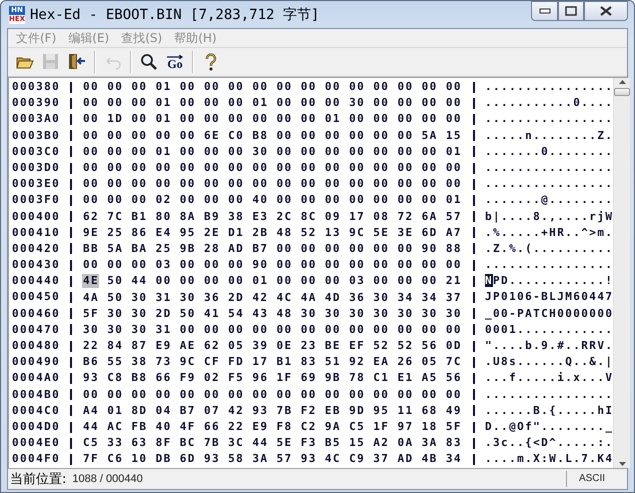 Image resolution: width=635 pixels, height=493 pixels. Describe the element at coordinates (139, 233) in the screenshot. I see `byte-value: 86` at that location.